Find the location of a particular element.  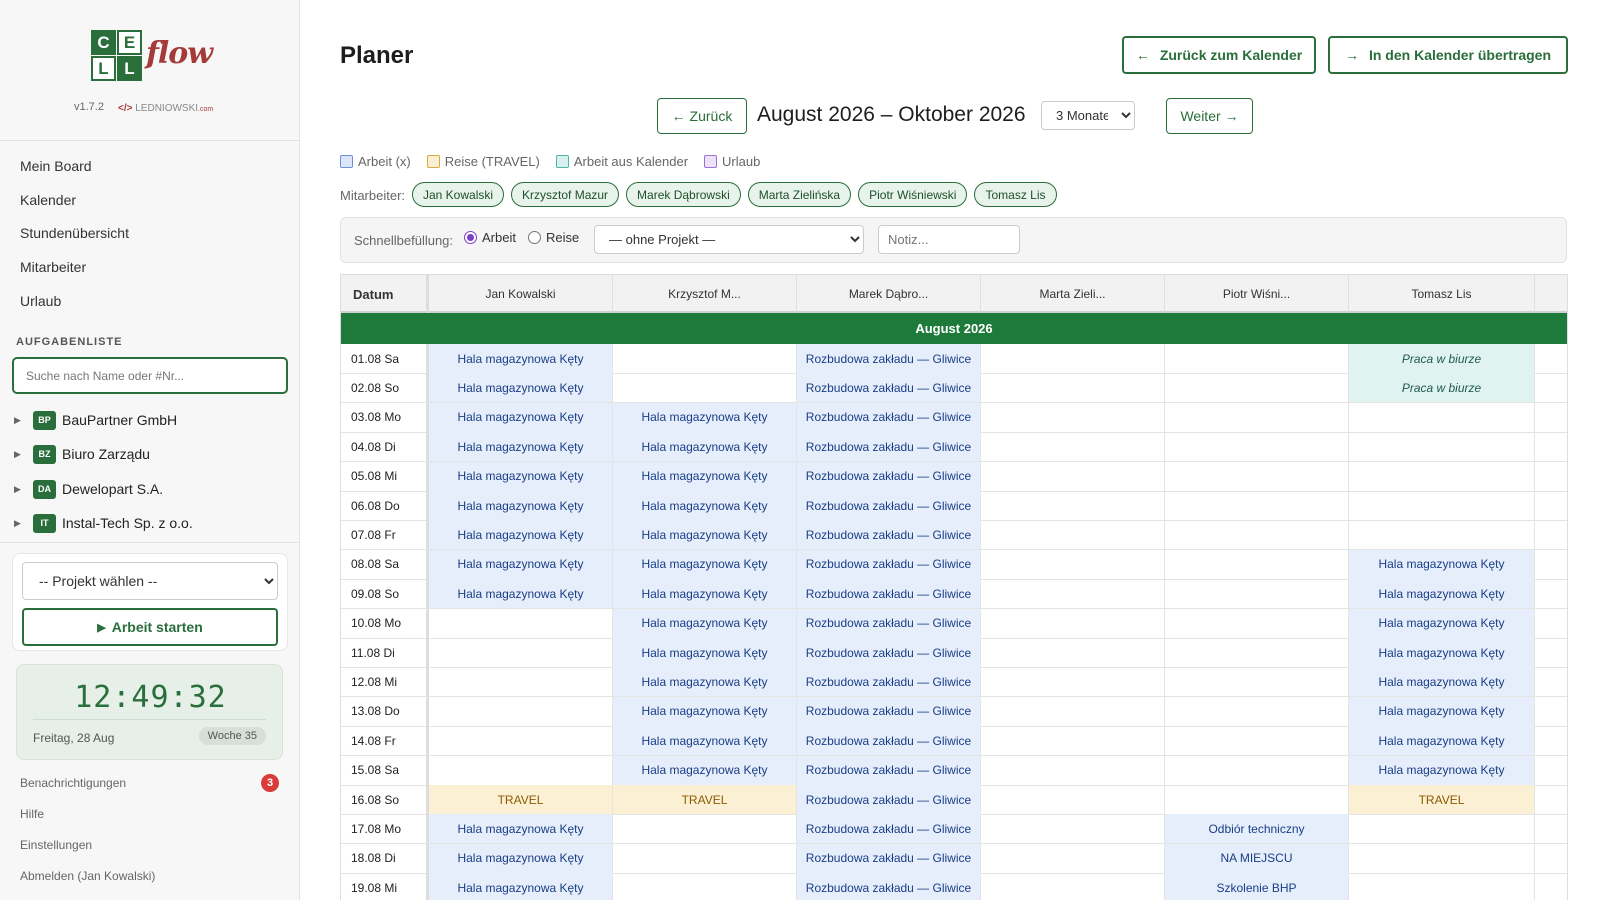

settings-link: Einstellungen is located at coordinates (56, 845).